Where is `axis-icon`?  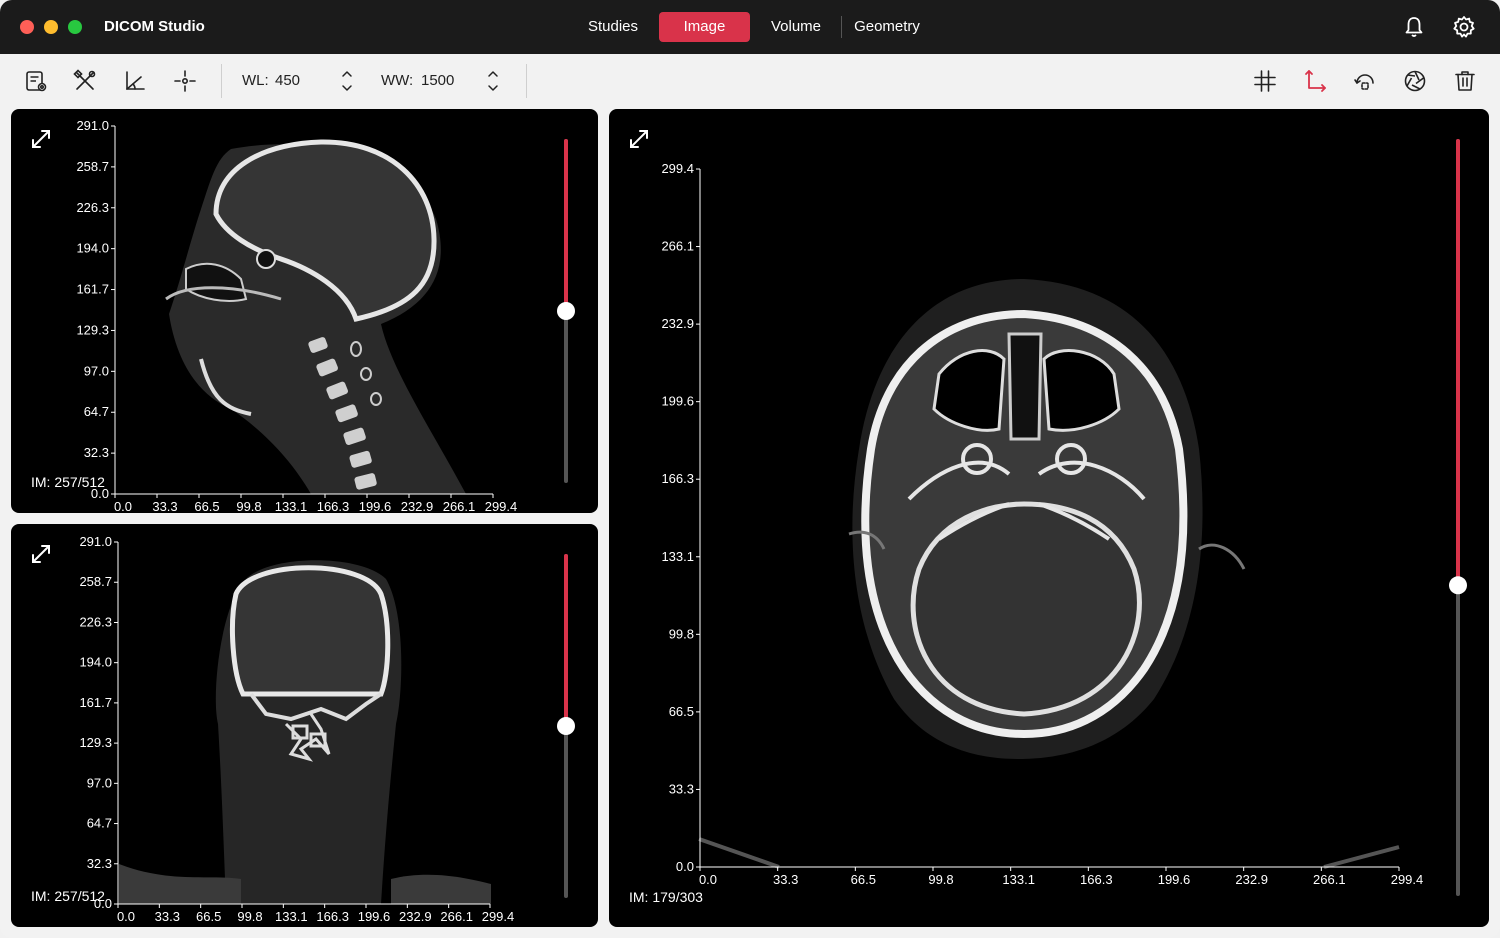 axis-icon is located at coordinates (1315, 81).